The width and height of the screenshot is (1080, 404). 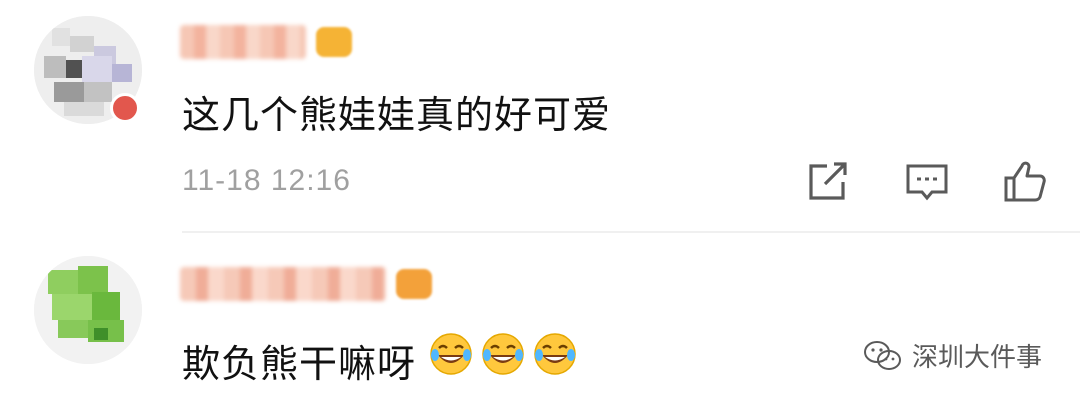 I want to click on wechat-icon, so click(x=882, y=355).